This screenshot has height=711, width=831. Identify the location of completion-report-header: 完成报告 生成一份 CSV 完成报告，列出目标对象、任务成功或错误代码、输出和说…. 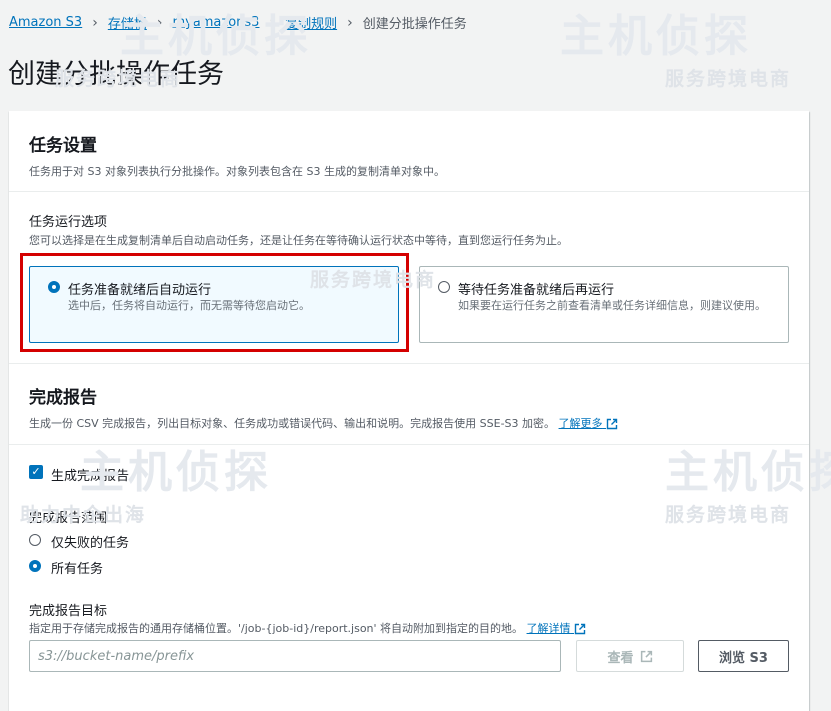
(323, 407).